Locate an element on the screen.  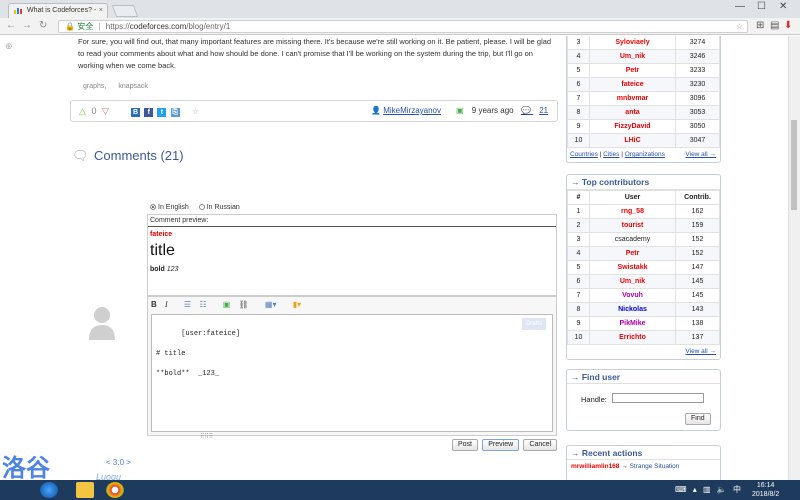
contrib-user-link: Nickolas is located at coordinates (632, 309).